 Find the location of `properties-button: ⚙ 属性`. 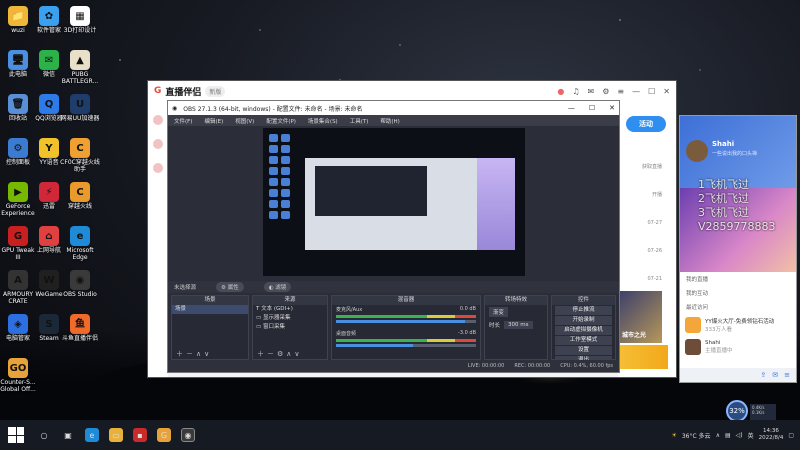

properties-button: ⚙ 属性 is located at coordinates (230, 287).